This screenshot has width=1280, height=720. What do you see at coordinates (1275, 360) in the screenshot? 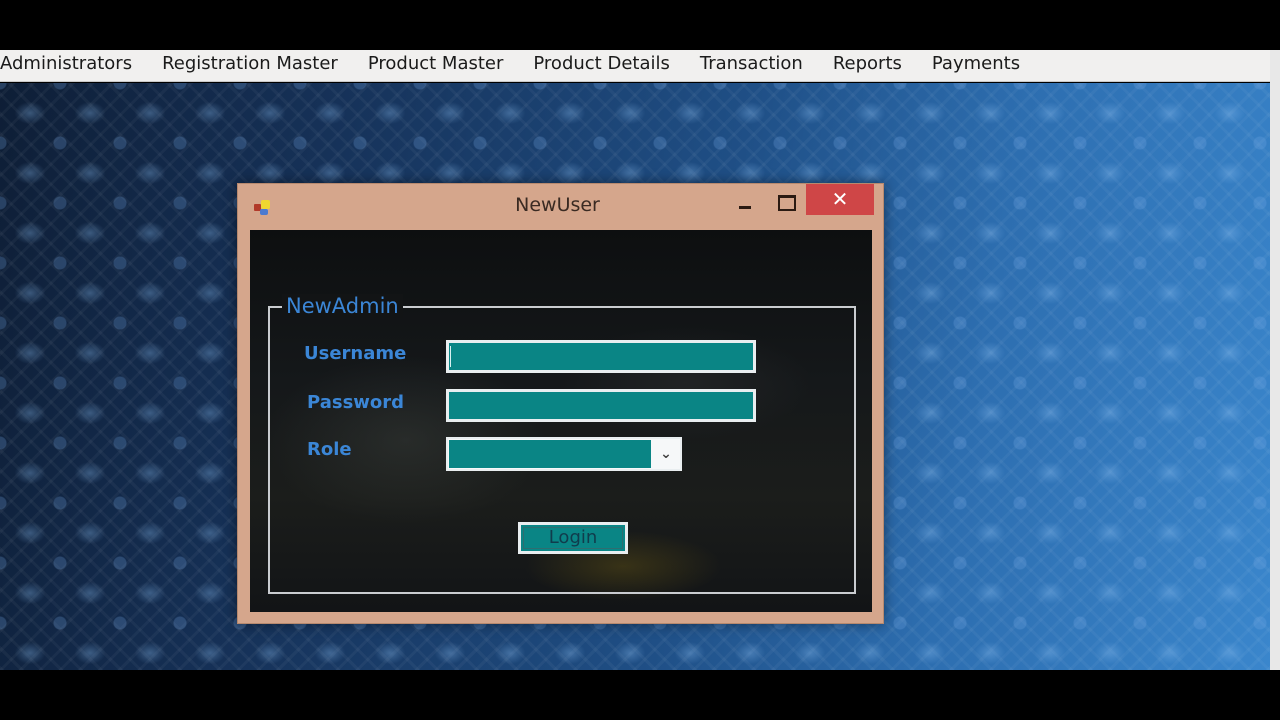
I see `window-right-edge` at bounding box center [1275, 360].